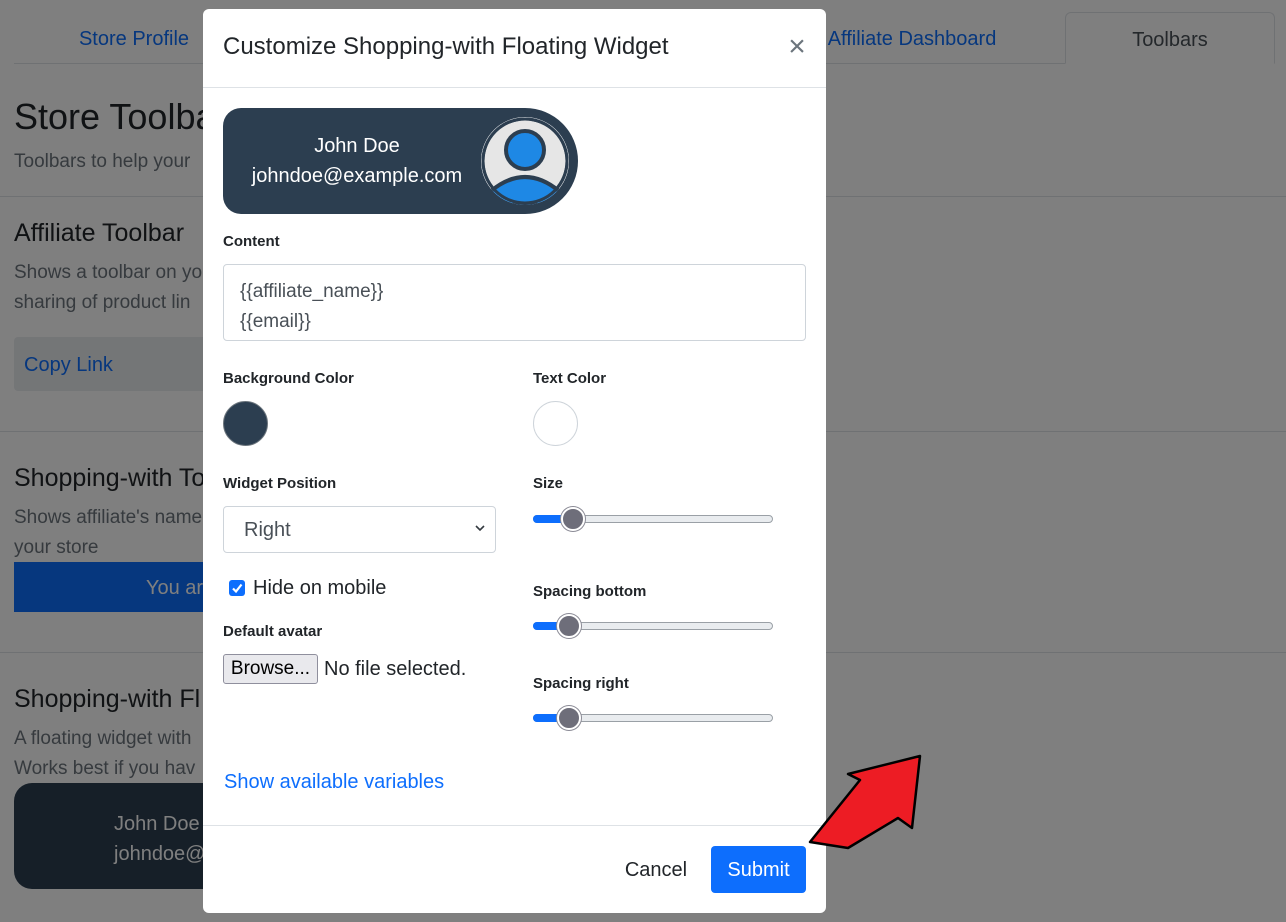 Image resolution: width=1286 pixels, height=922 pixels. What do you see at coordinates (548, 483) in the screenshot?
I see `size-label: Size` at bounding box center [548, 483].